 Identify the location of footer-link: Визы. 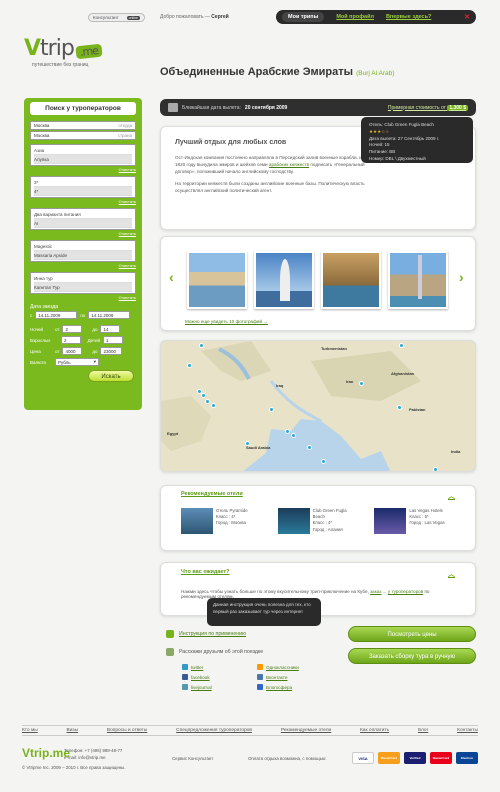
(73, 730).